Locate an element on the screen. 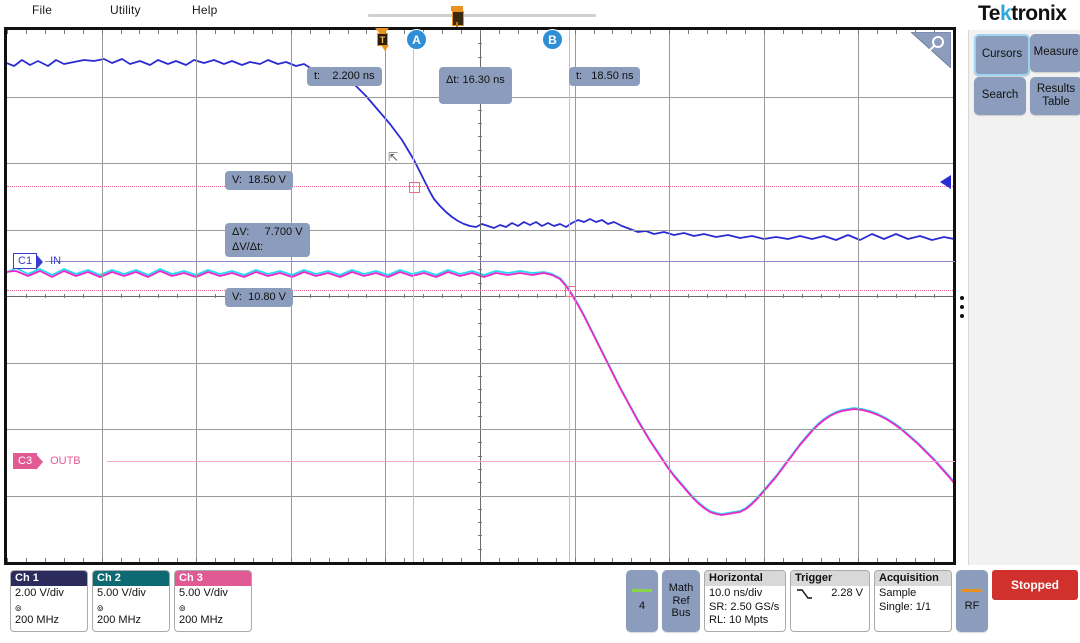 This screenshot has height=643, width=1080. channel-tag-c3: C3 OUTB is located at coordinates (47, 461).